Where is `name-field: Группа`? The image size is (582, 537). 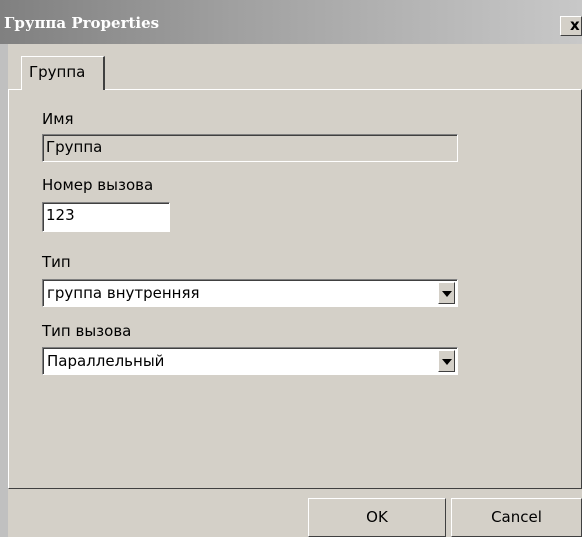 name-field: Группа is located at coordinates (250, 148).